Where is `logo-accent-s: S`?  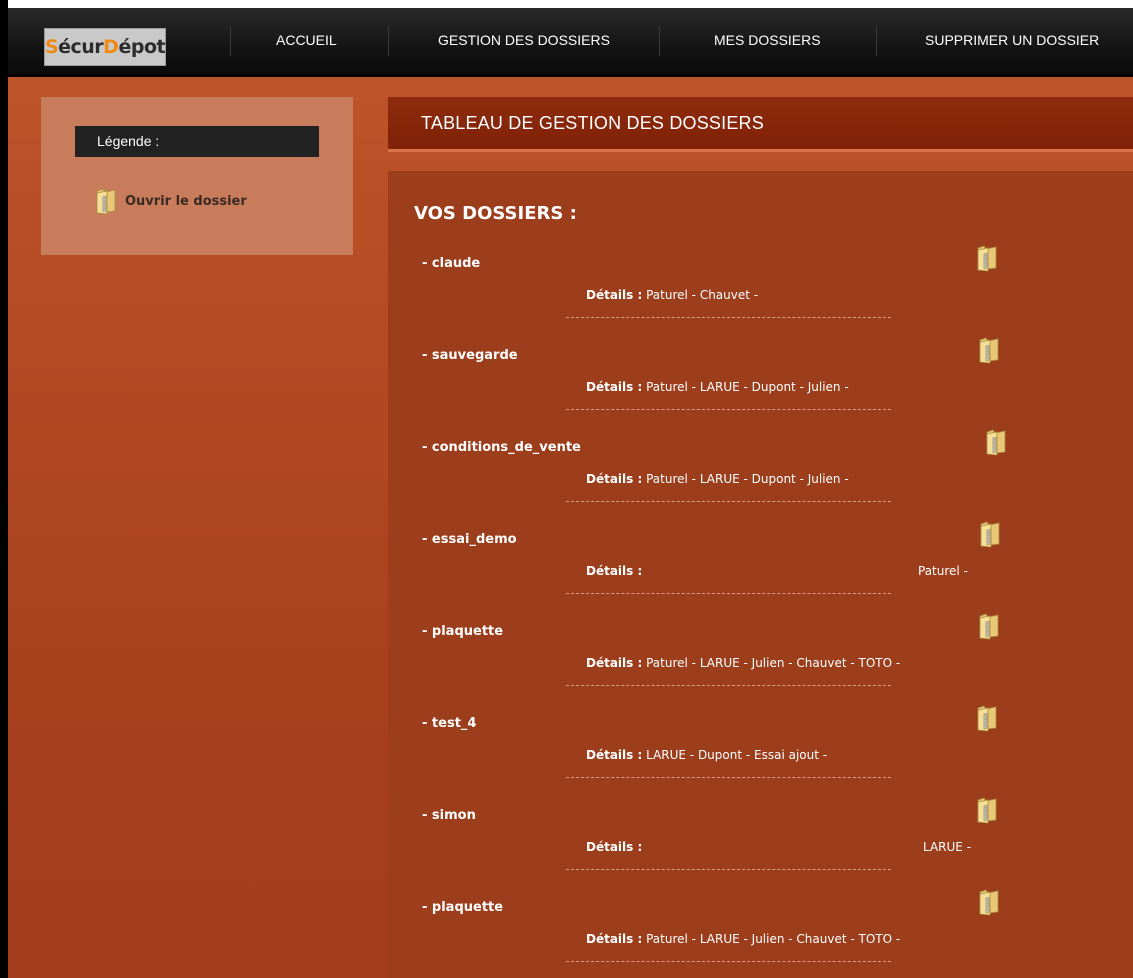 logo-accent-s: S is located at coordinates (51, 47).